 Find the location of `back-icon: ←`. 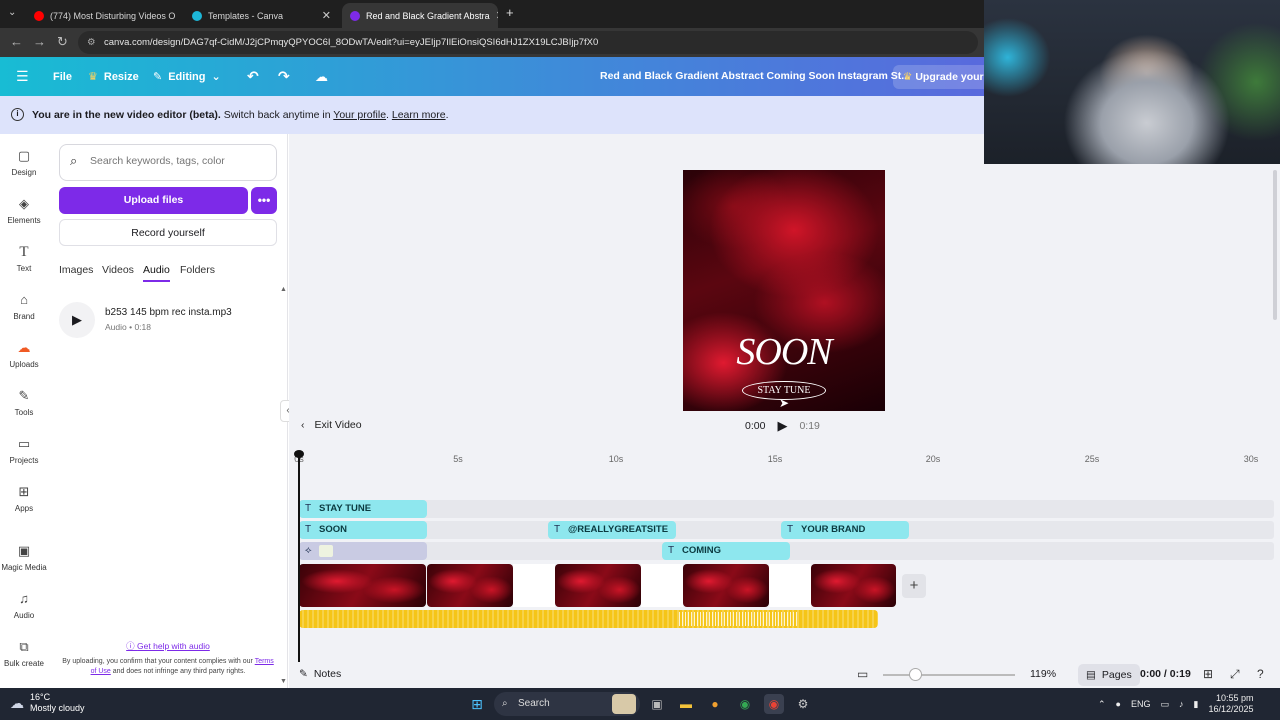

back-icon: ← is located at coordinates (16, 42).